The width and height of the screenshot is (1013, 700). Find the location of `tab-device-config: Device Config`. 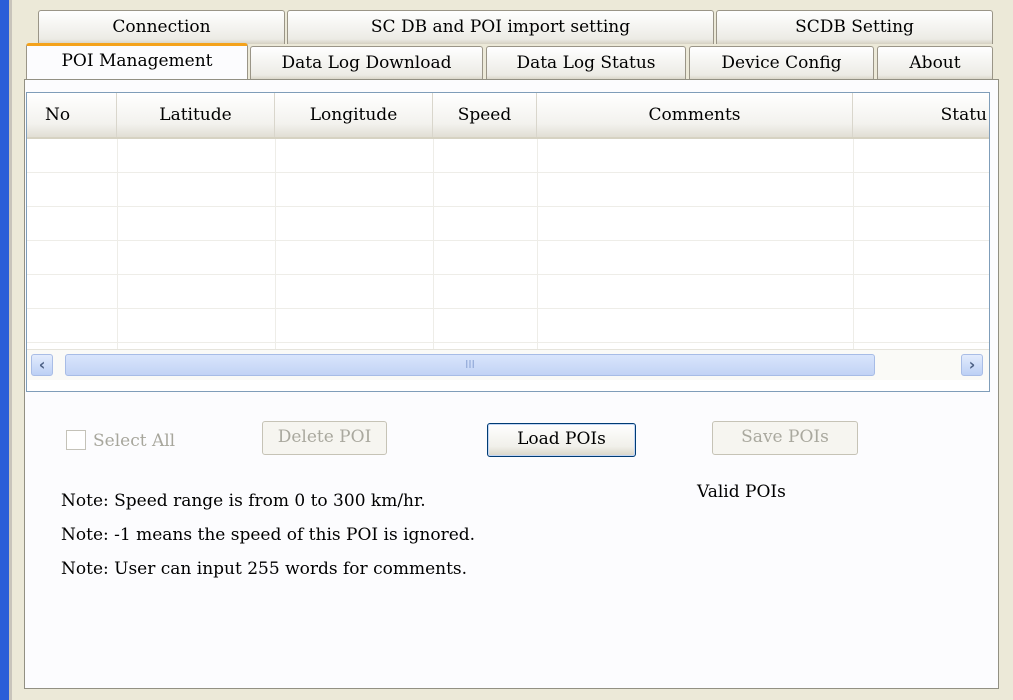

tab-device-config: Device Config is located at coordinates (781, 63).